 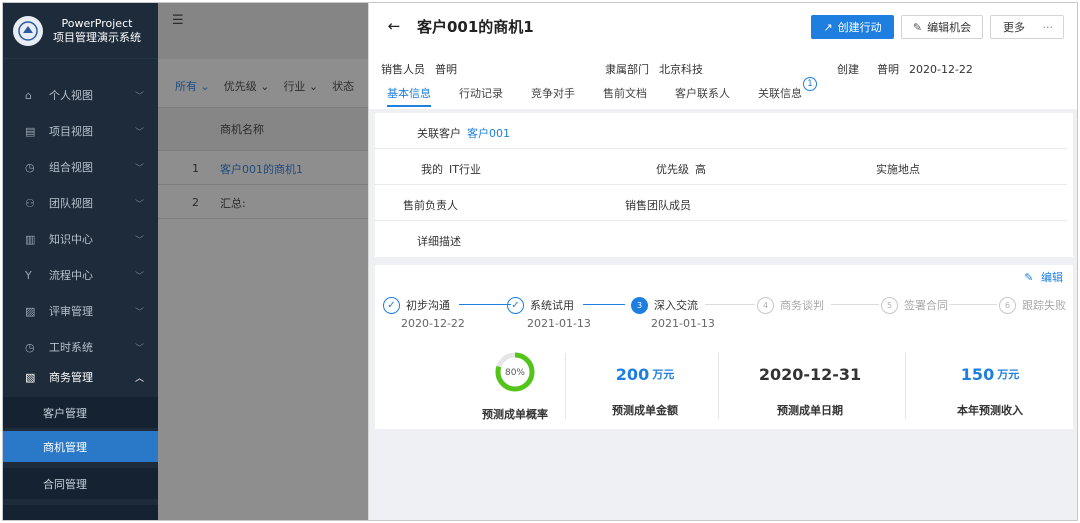 I want to click on tab-basic-info: 基本信息, so click(x=409, y=96).